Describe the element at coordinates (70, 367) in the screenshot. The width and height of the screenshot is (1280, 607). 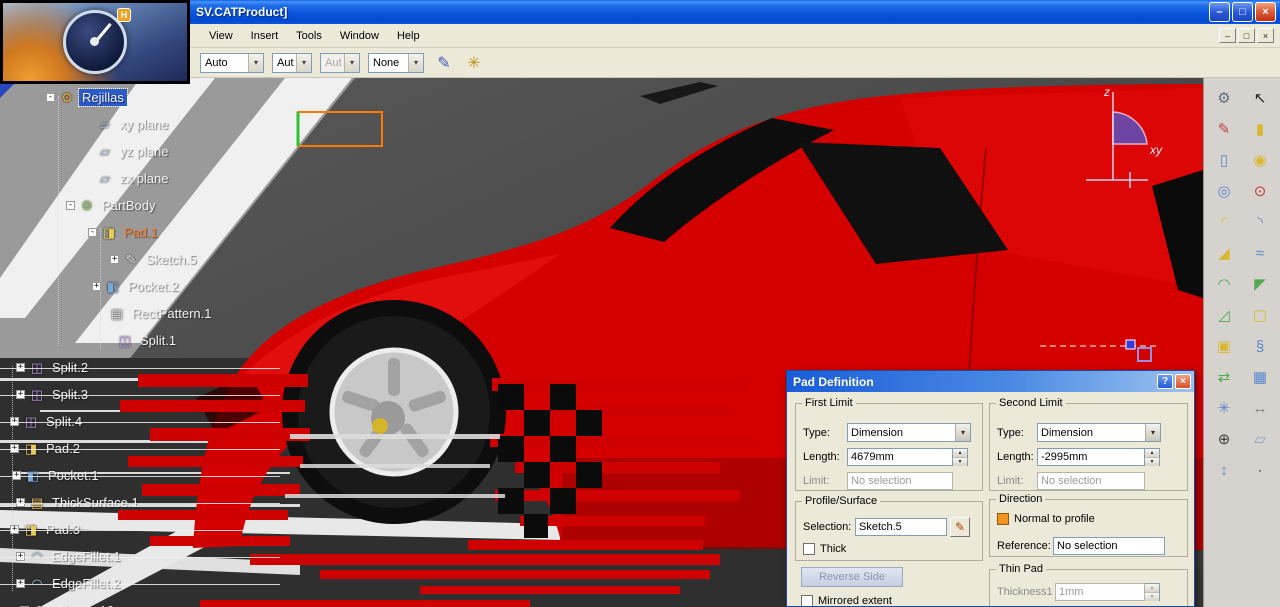
I see `tree-item-label: Split.2` at that location.